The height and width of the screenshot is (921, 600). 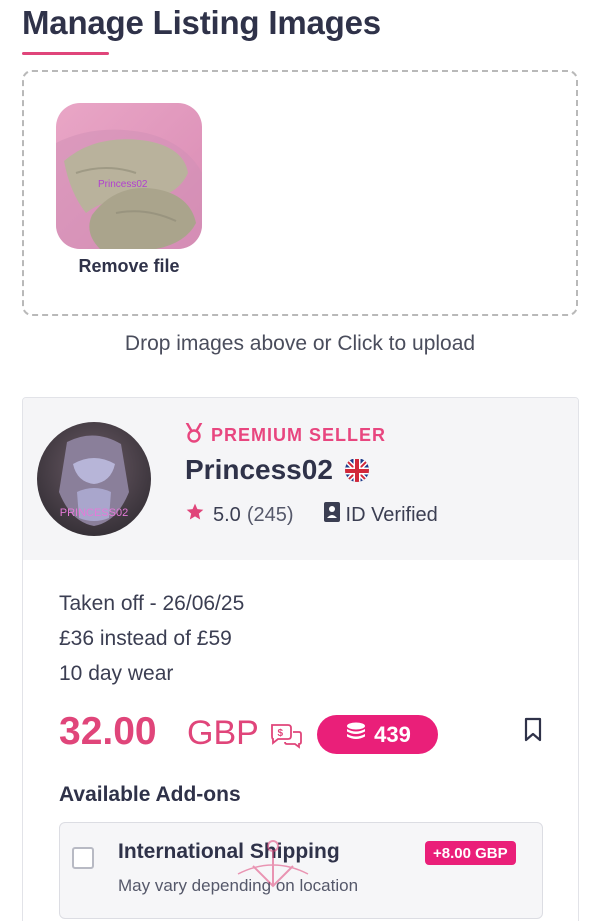 What do you see at coordinates (286, 738) in the screenshot?
I see `currency-chat-icon: $` at bounding box center [286, 738].